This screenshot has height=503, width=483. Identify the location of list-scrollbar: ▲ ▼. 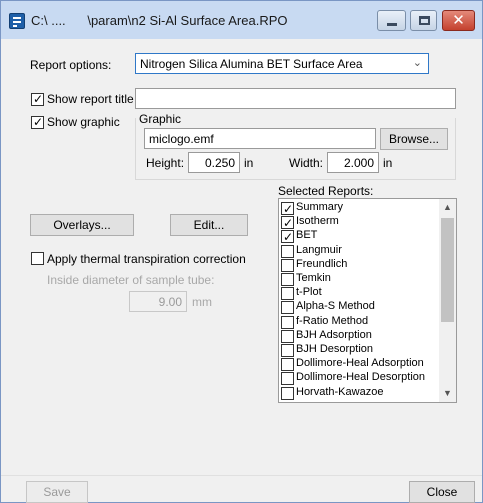
(447, 300).